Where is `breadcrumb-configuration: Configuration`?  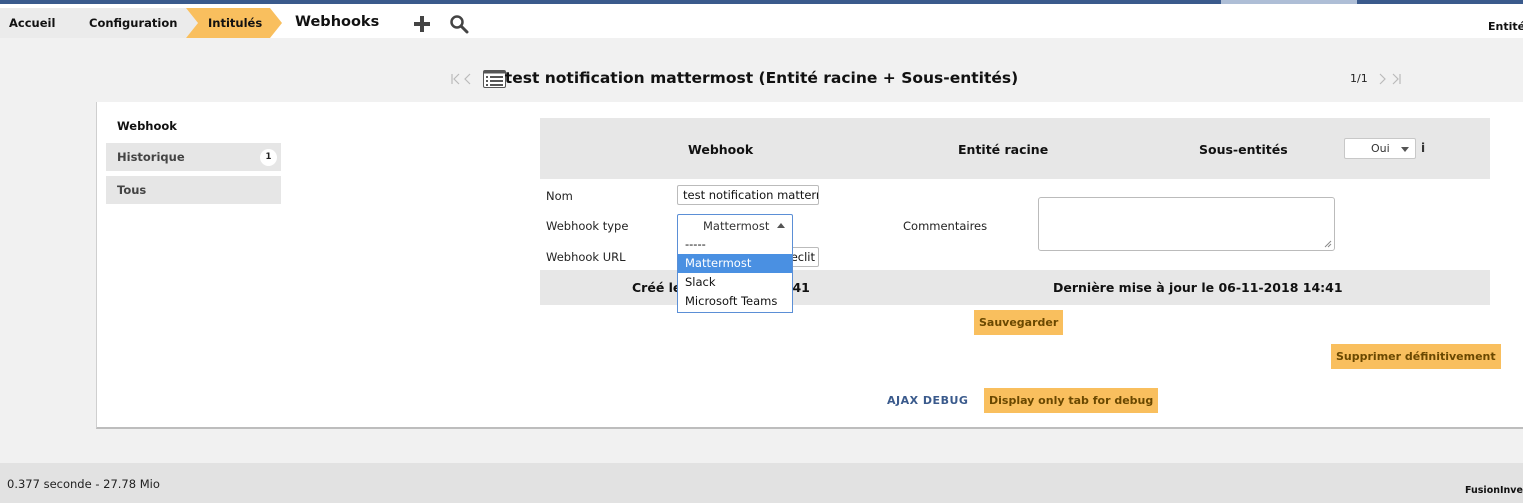 breadcrumb-configuration: Configuration is located at coordinates (132, 23).